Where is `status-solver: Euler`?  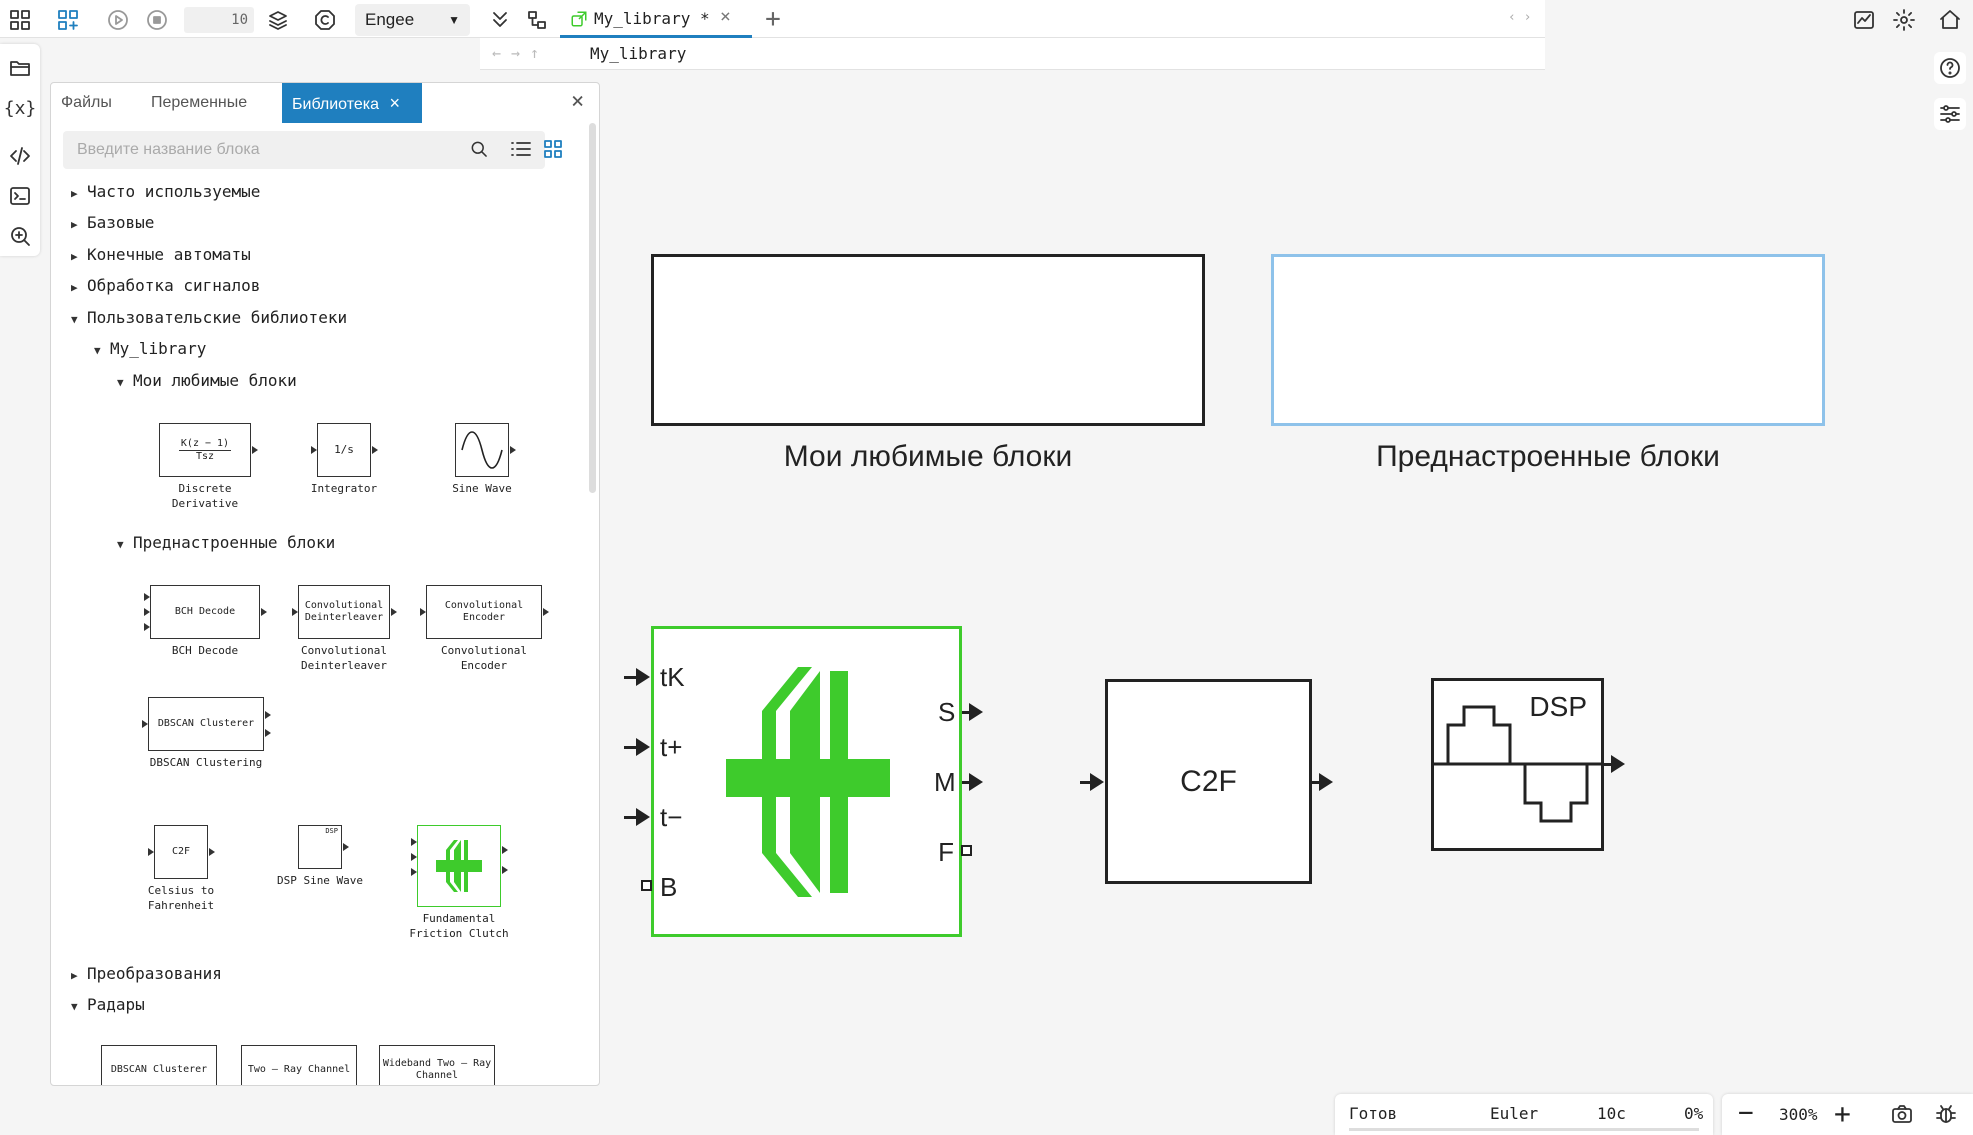 status-solver: Euler is located at coordinates (1514, 1113).